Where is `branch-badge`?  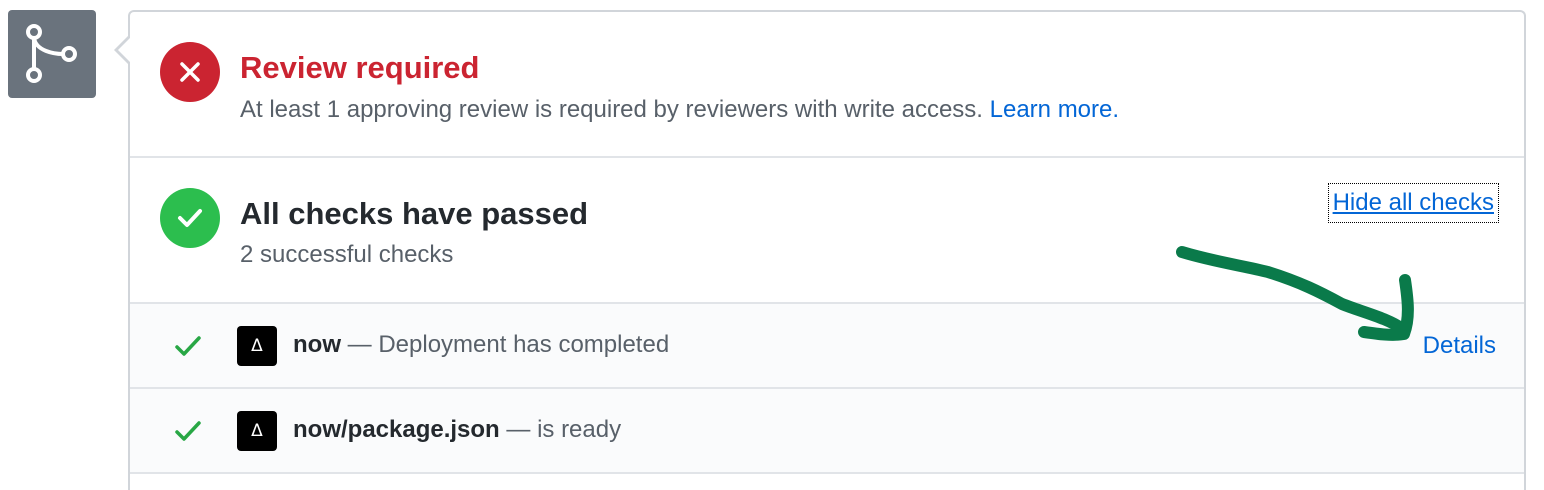
branch-badge is located at coordinates (52, 54).